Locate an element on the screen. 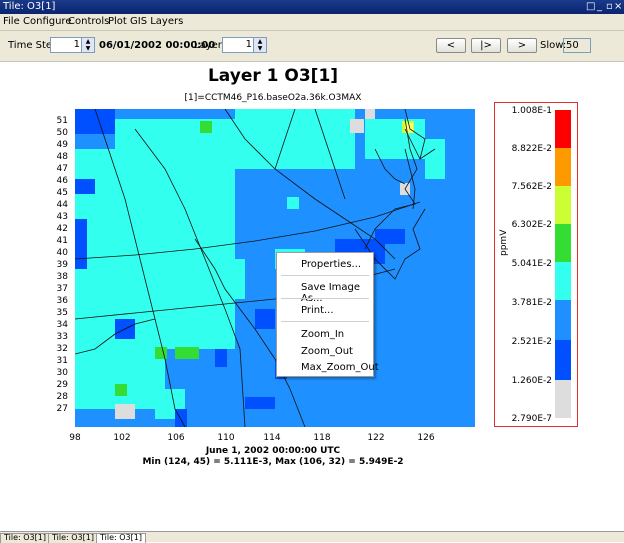  minimize-icon: _ is located at coordinates (599, 7).